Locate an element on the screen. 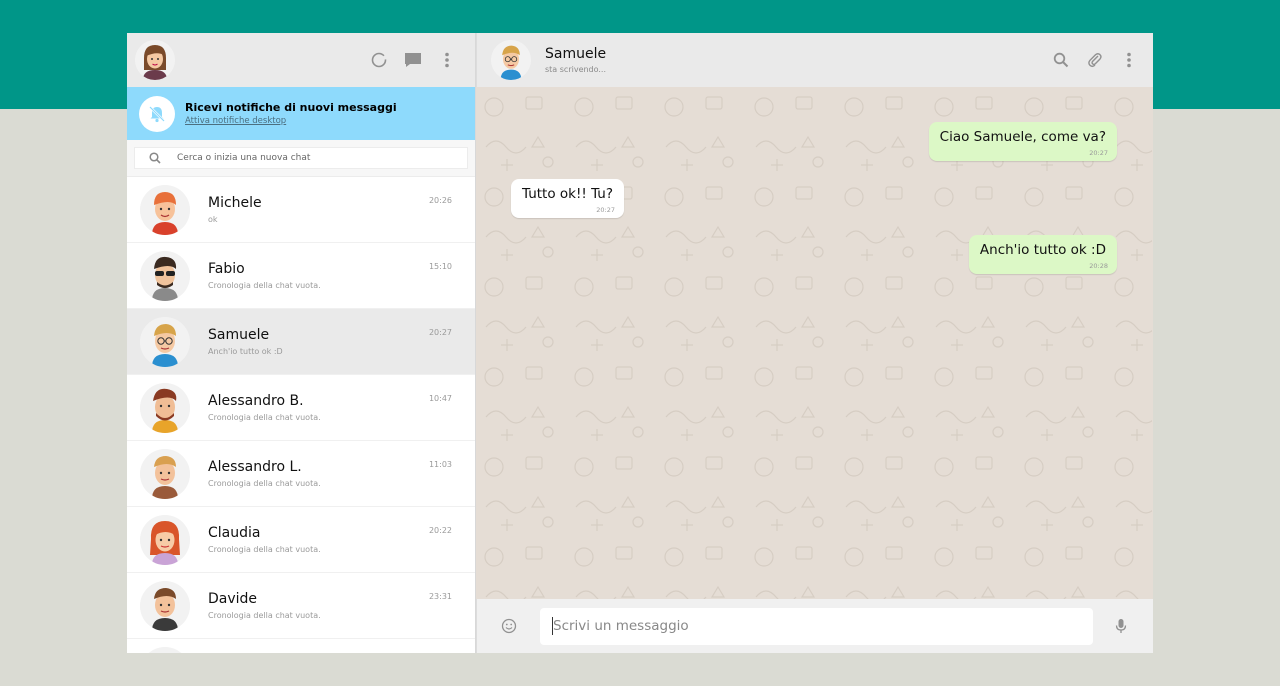 The height and width of the screenshot is (686, 1280). microphone-icon is located at coordinates (1121, 626).